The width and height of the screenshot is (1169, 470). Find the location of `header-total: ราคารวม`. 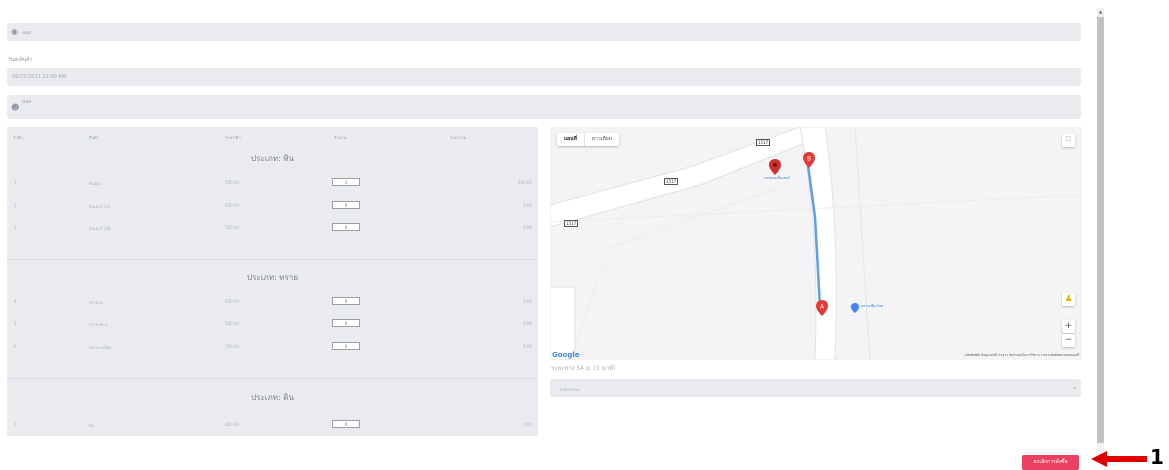

header-total: ราคารวม is located at coordinates (458, 137).